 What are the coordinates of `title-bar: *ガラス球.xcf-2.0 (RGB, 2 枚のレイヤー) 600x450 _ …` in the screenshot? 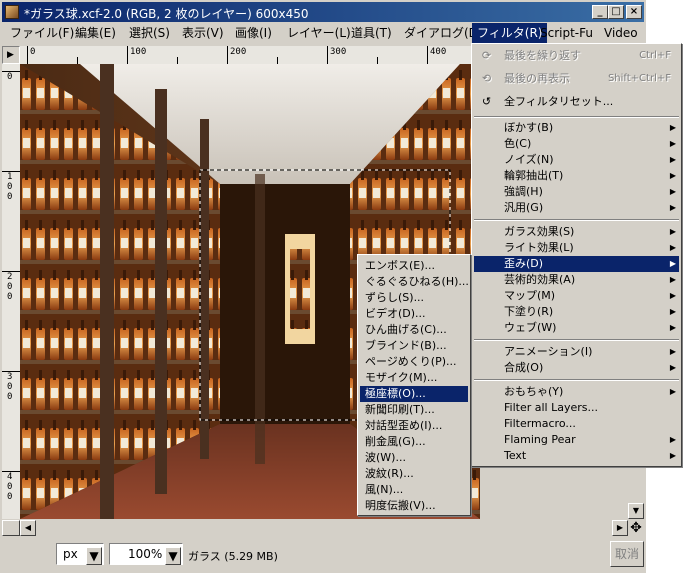 It's located at (323, 12).